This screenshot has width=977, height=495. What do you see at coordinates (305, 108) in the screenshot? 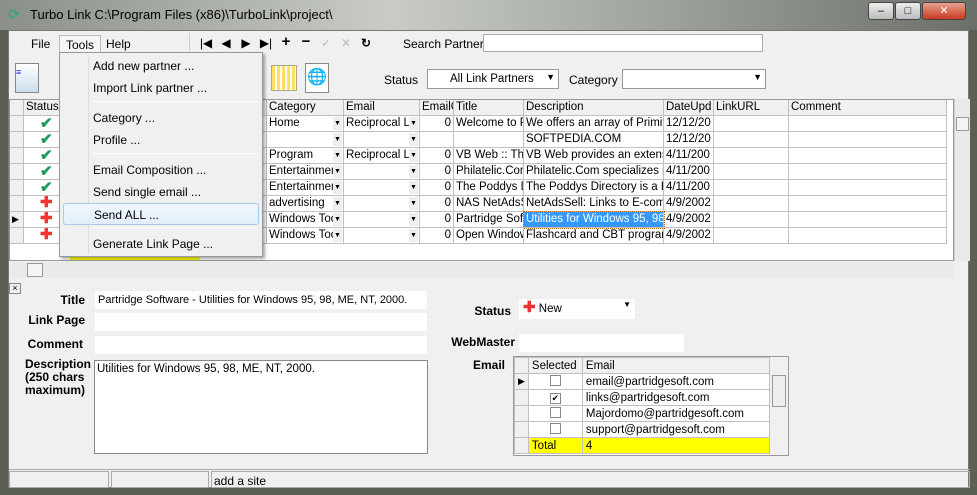
I see `column-header: Category` at bounding box center [305, 108].